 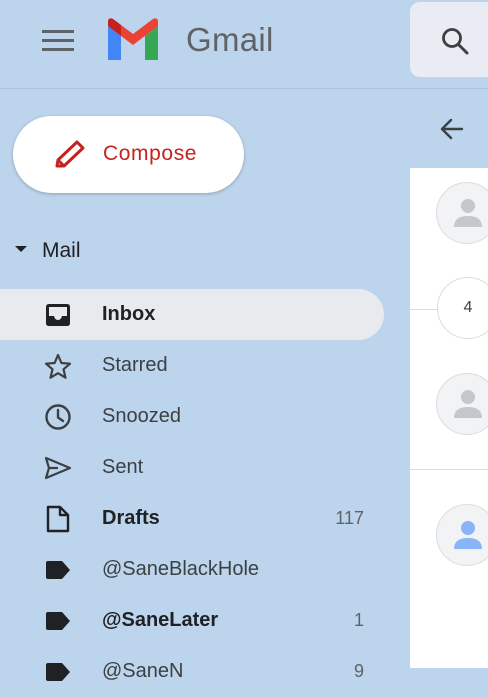 I want to click on nav-item-label: @SaneBlackHole, so click(x=181, y=569).